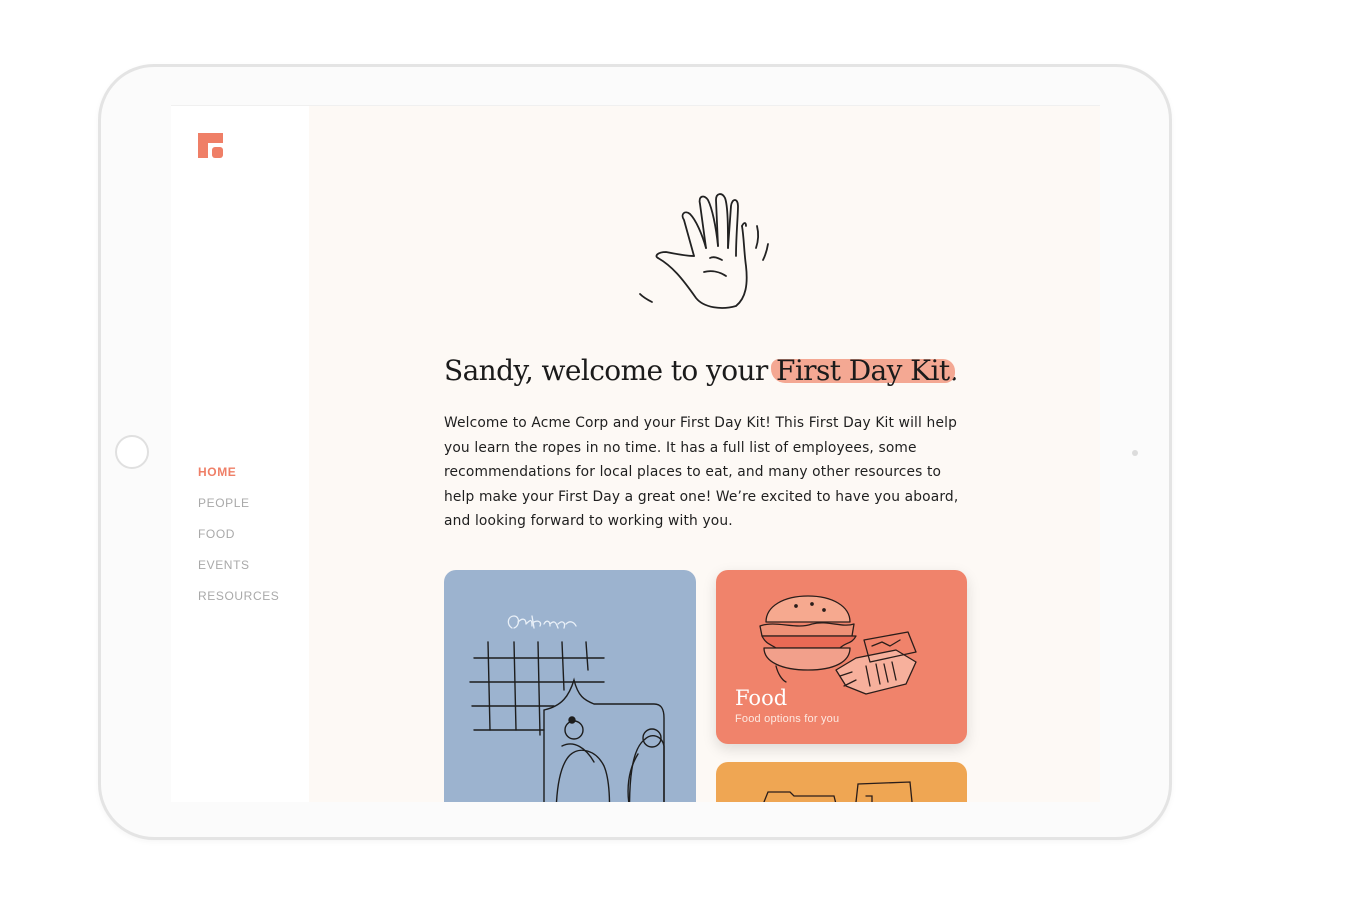 This screenshot has height=906, width=1369. I want to click on waving-hand-icon, so click(707, 251).